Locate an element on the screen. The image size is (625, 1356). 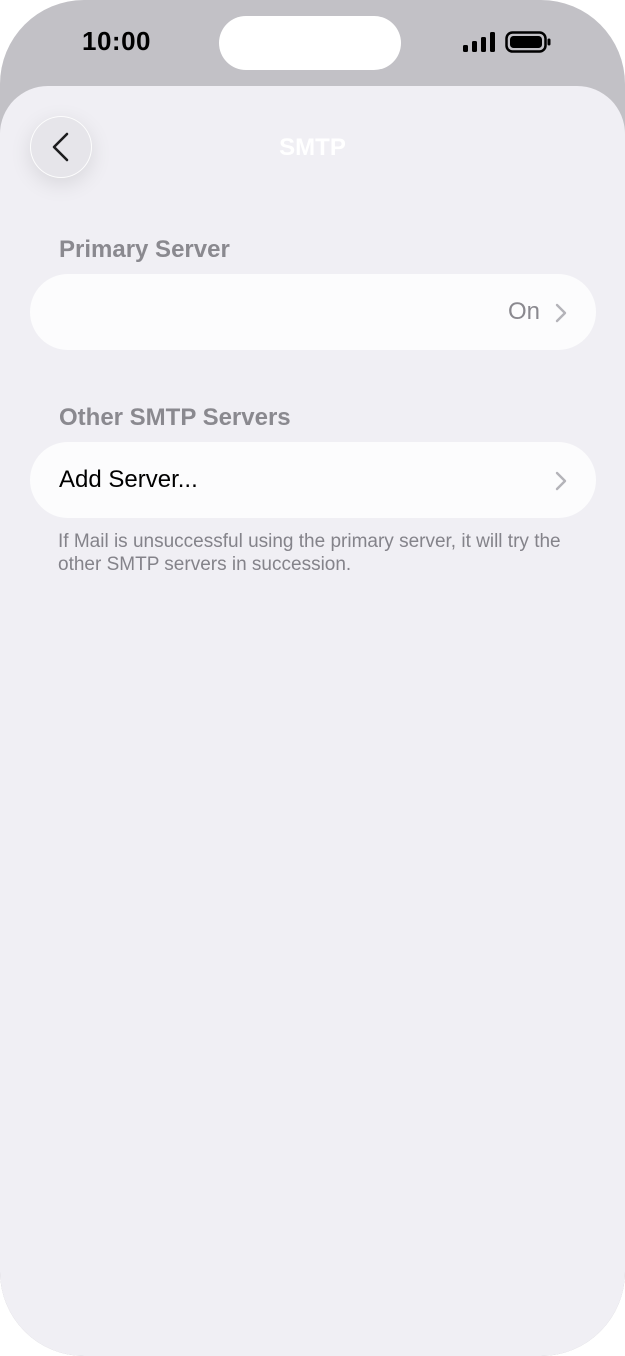
primary-server-status: On is located at coordinates (523, 311).